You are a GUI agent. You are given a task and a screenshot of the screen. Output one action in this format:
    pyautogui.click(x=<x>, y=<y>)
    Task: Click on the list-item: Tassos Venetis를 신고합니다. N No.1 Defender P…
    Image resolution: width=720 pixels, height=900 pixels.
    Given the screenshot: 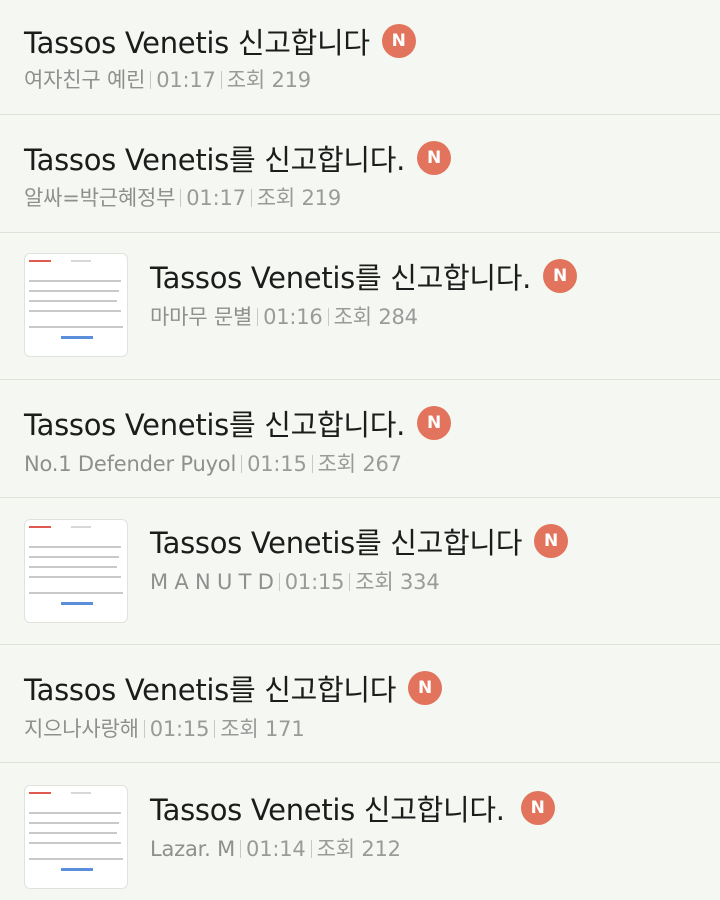 What is the action you would take?
    pyautogui.click(x=360, y=439)
    